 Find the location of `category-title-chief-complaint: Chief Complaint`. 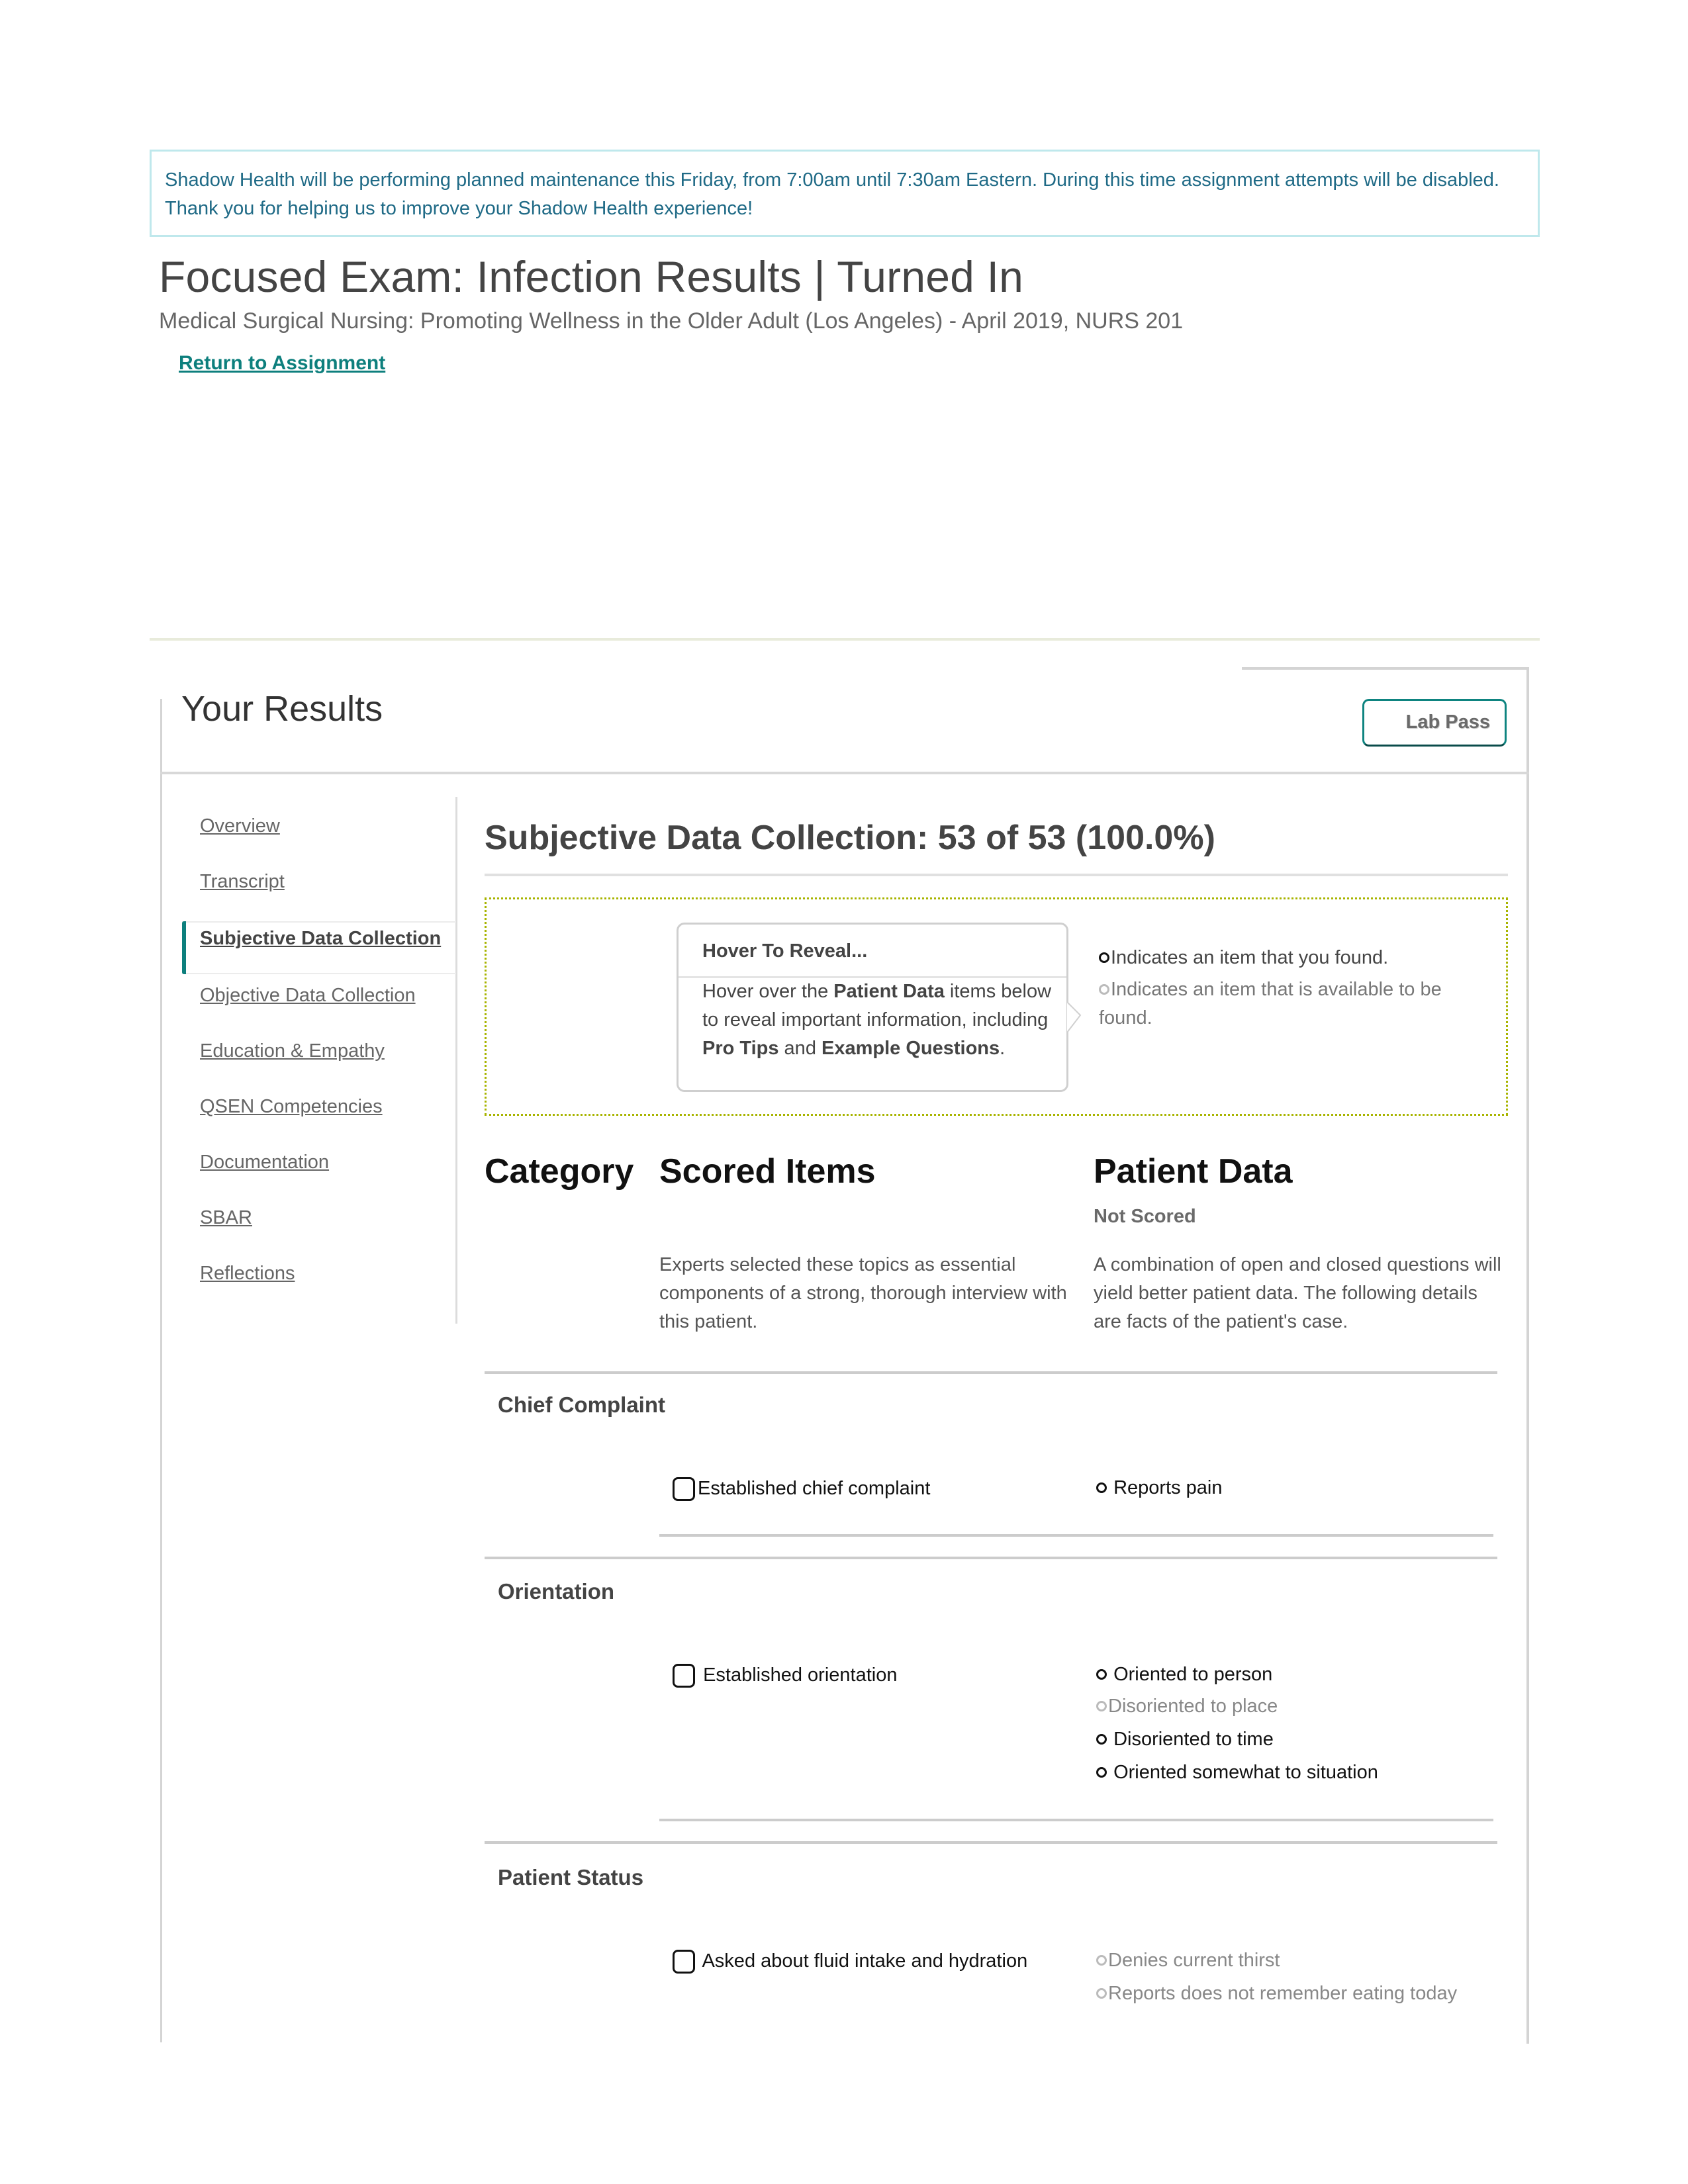

category-title-chief-complaint: Chief Complaint is located at coordinates (581, 1405).